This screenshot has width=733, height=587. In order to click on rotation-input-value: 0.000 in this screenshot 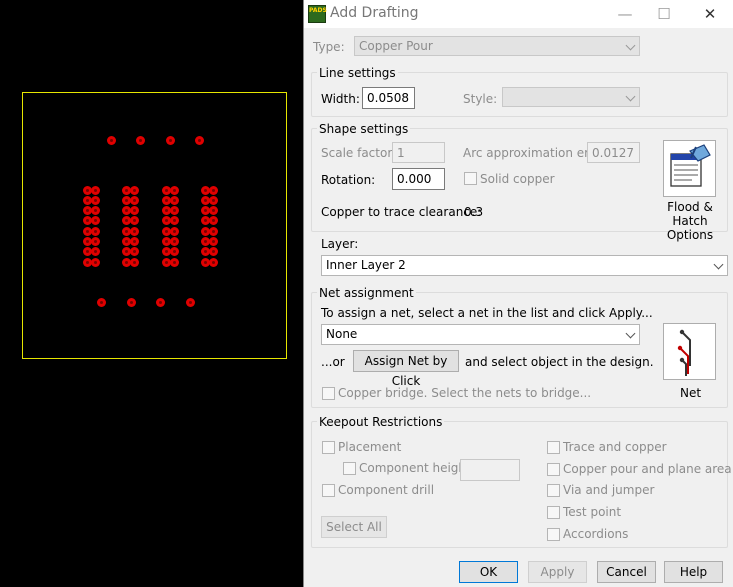, I will do `click(414, 179)`.